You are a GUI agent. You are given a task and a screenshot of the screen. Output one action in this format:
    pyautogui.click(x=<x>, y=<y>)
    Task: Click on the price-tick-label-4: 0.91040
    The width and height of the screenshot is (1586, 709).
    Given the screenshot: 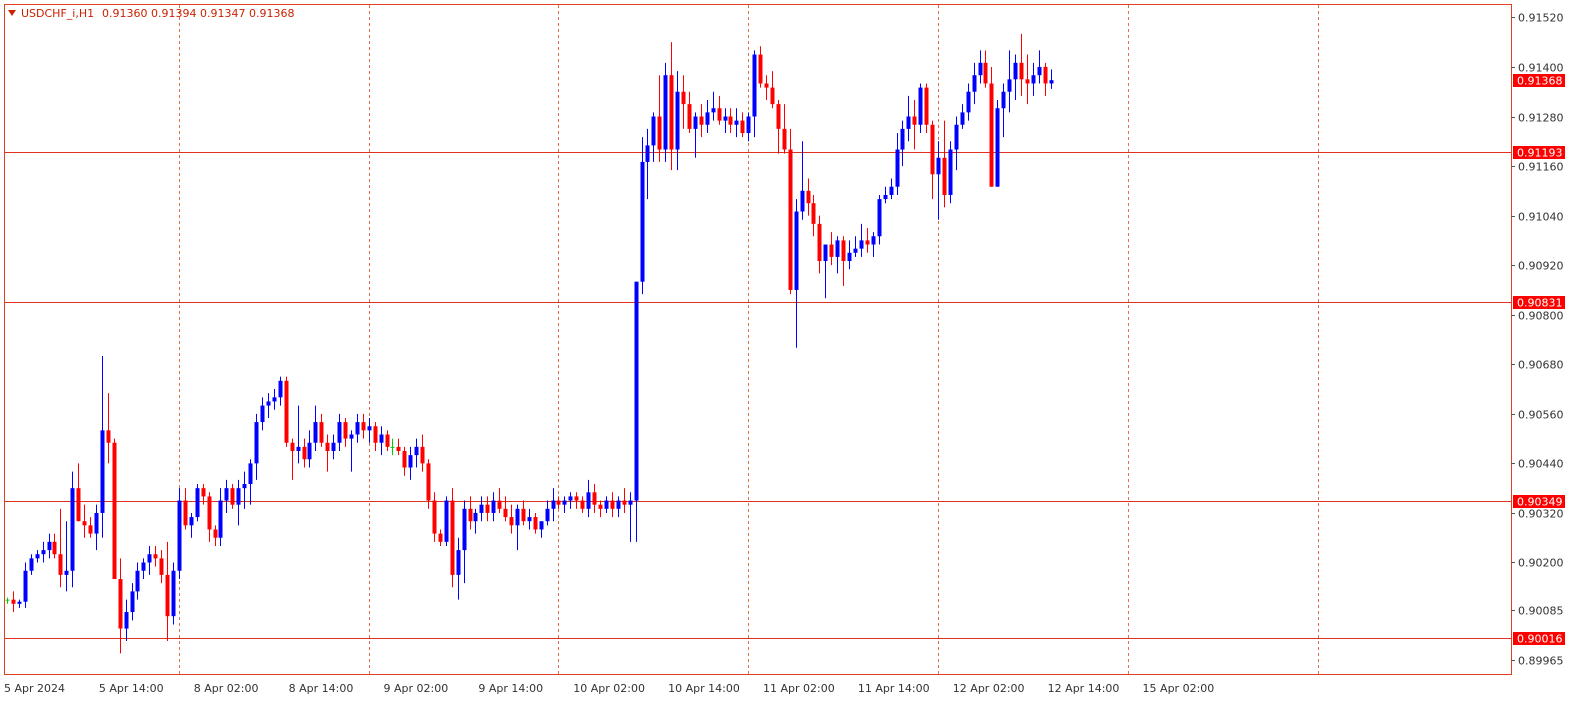 What is the action you would take?
    pyautogui.click(x=1541, y=217)
    